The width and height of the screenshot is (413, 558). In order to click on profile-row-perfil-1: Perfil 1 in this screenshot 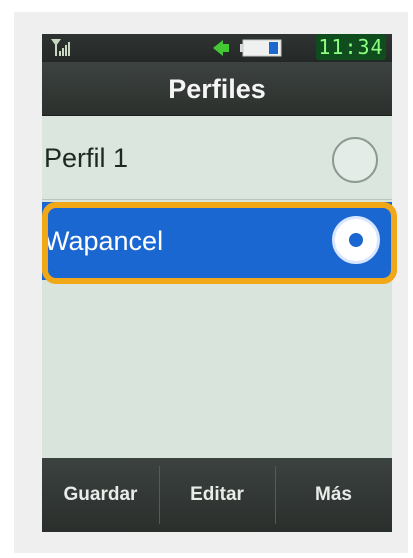, I will do `click(217, 158)`.